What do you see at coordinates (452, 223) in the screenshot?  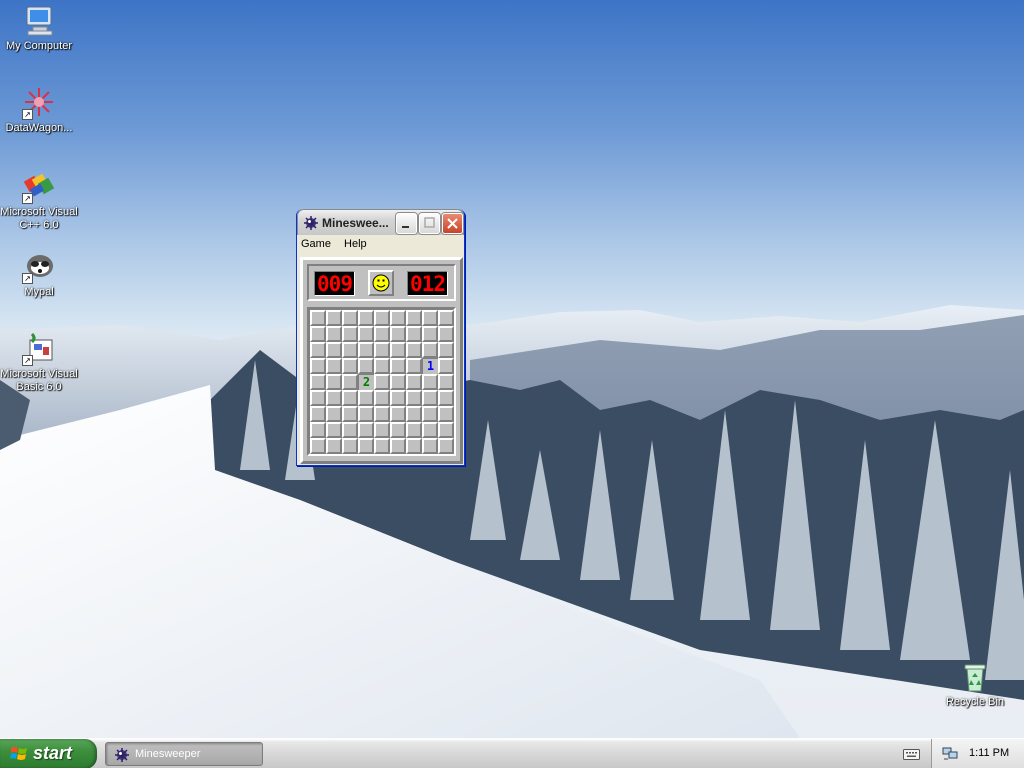 I see `close-button` at bounding box center [452, 223].